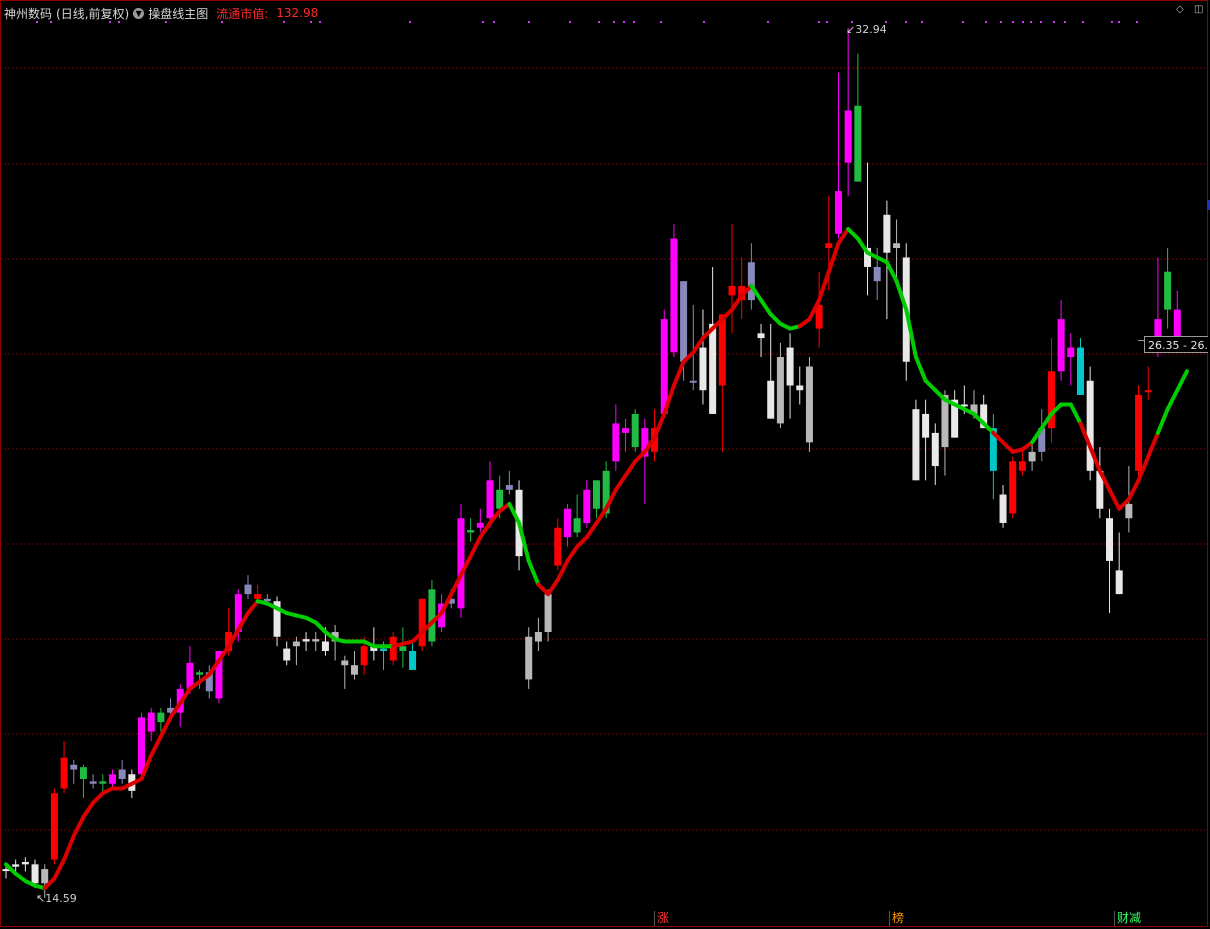 The image size is (1210, 929). Describe the element at coordinates (897, 918) in the screenshot. I see `tag-bang: 榜` at that location.